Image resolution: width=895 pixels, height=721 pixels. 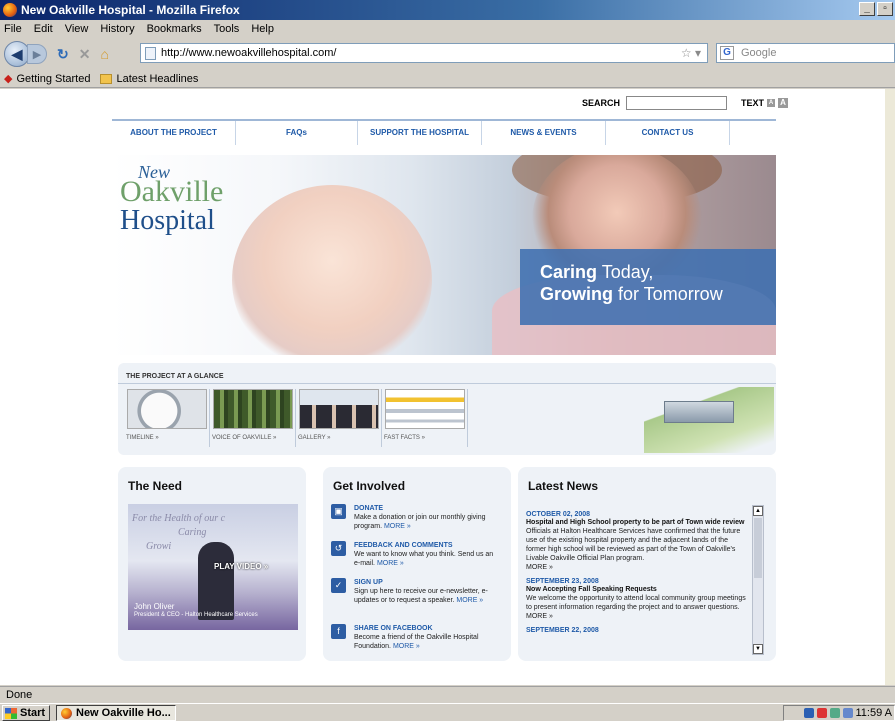 I want to click on antivirus-icon, so click(x=821, y=713).